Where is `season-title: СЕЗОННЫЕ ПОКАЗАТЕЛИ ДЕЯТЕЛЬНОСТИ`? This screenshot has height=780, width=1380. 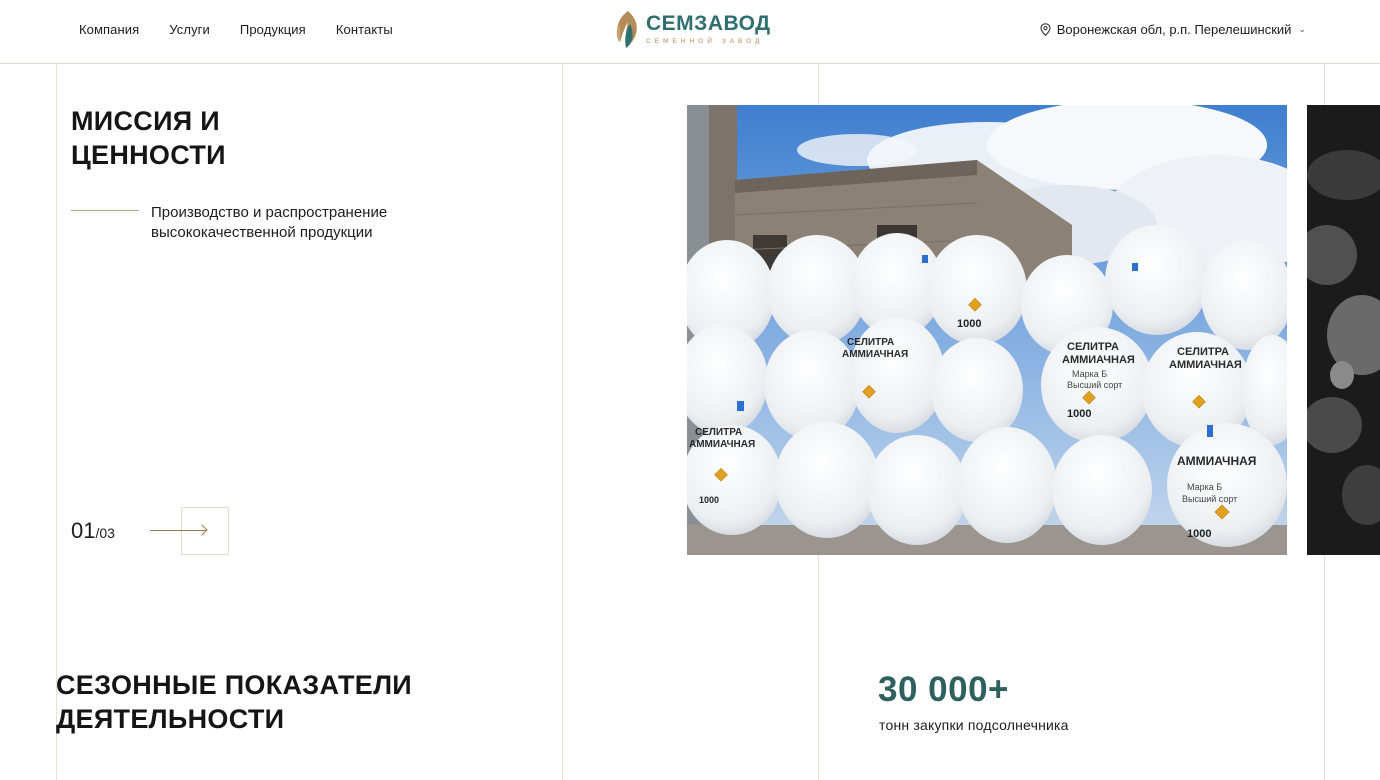
season-title: СЕЗОННЫЕ ПОКАЗАТЕЛИ ДЕЯТЕЛЬНОСТИ is located at coordinates (234, 702).